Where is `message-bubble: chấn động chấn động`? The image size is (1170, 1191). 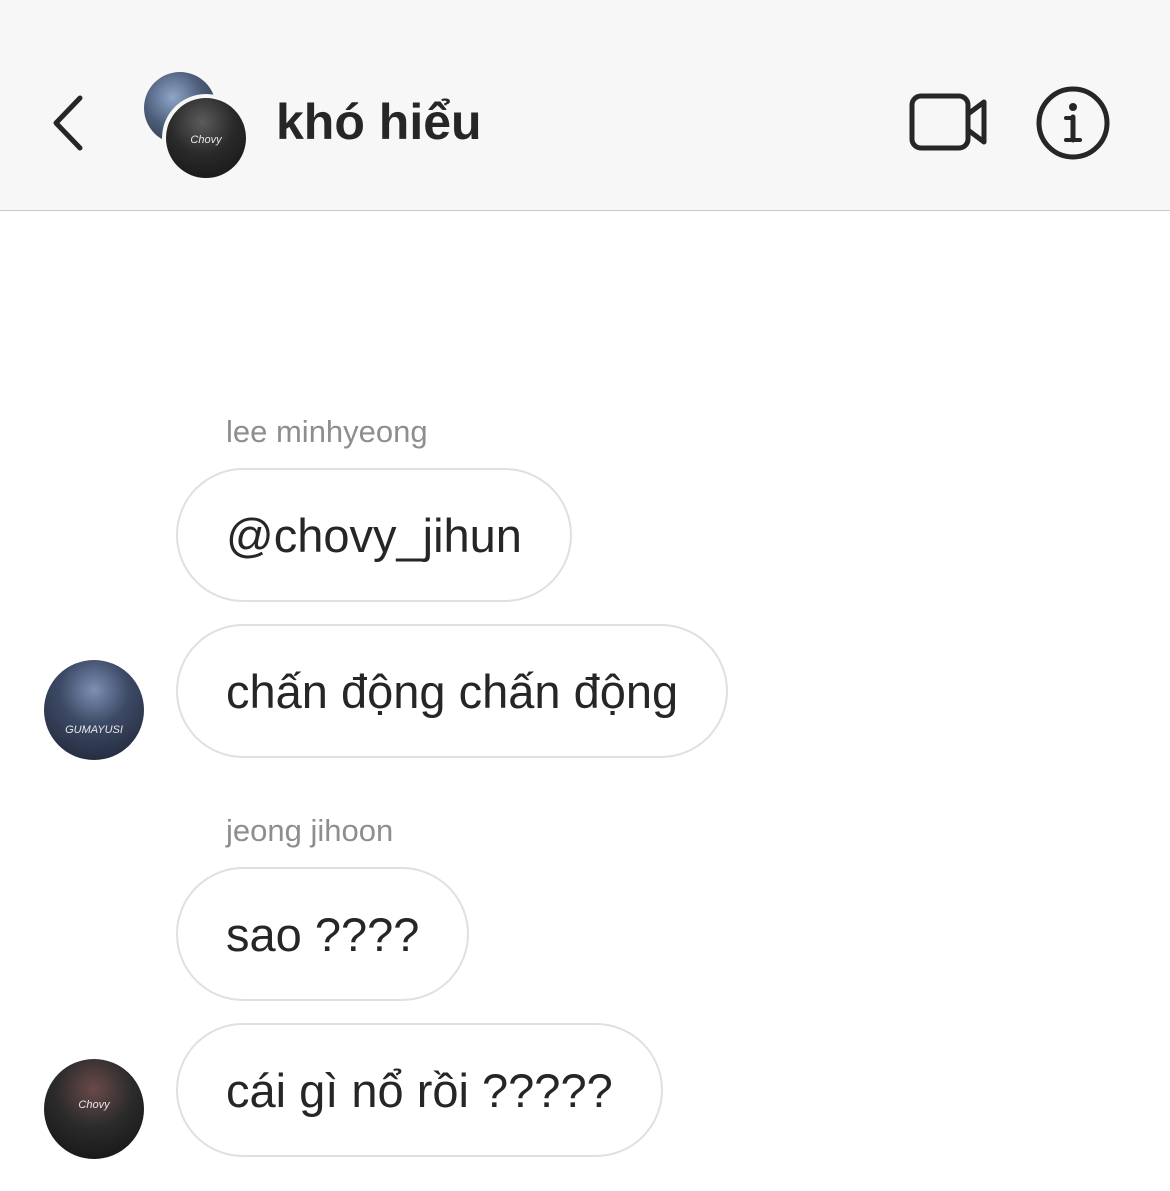 message-bubble: chấn động chấn động is located at coordinates (452, 691).